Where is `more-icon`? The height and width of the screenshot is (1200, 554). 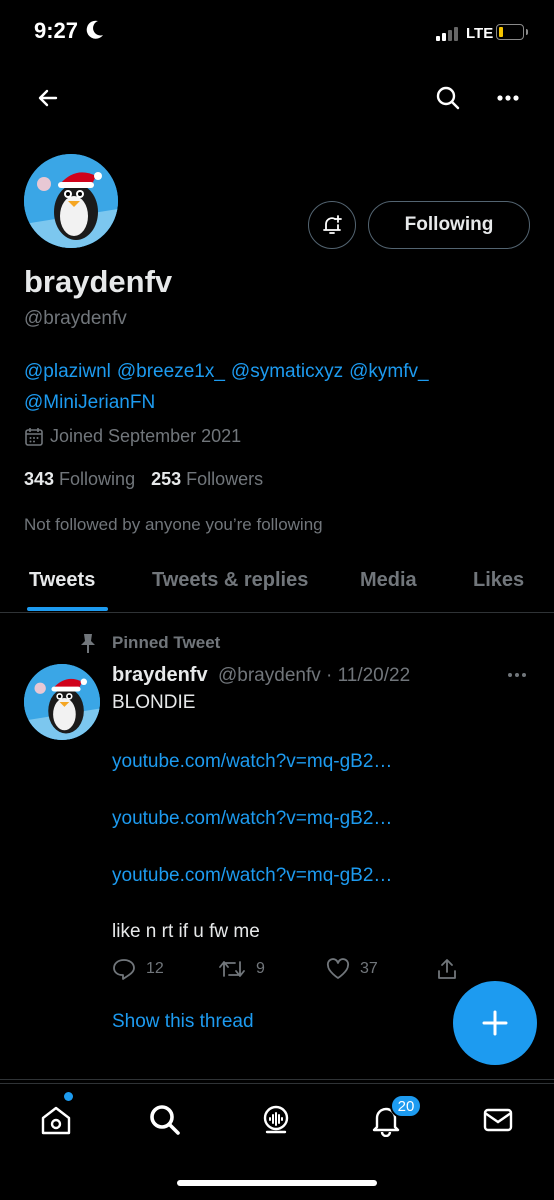 more-icon is located at coordinates (508, 98).